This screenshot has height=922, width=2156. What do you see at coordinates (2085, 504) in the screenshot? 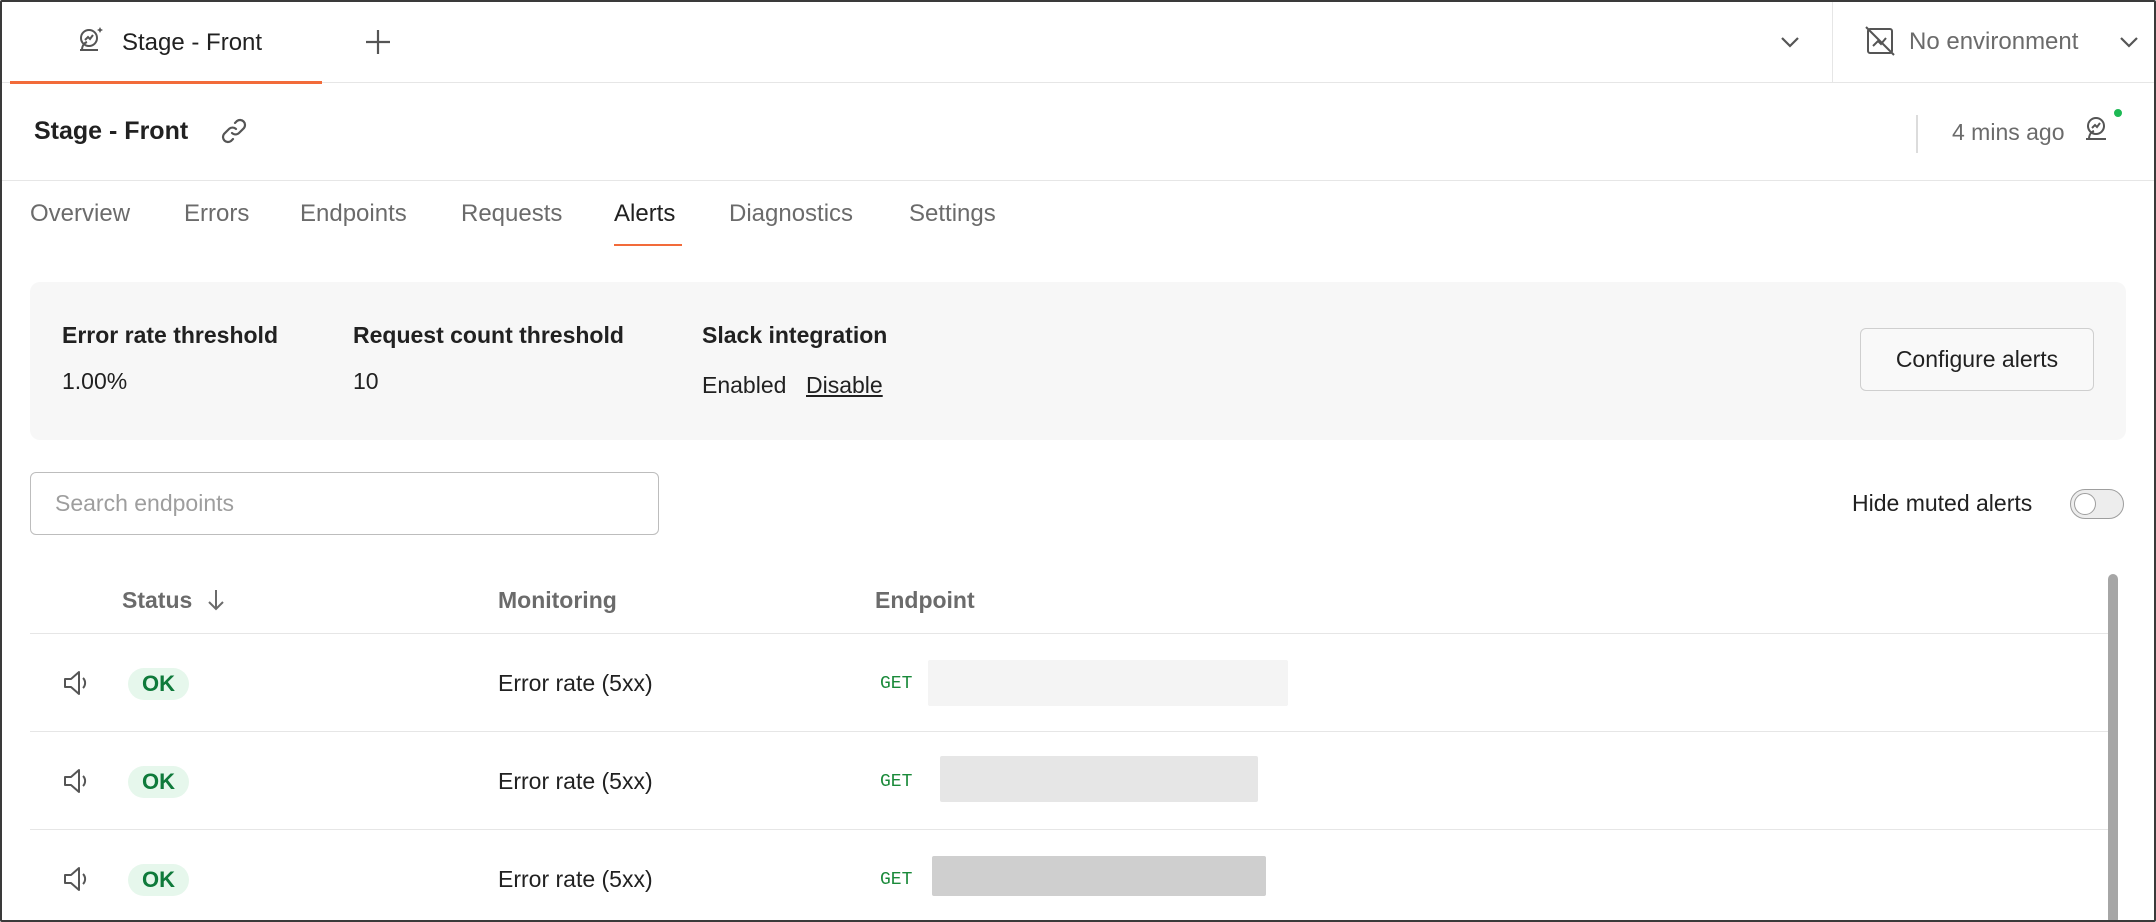
I see `toggle-knob` at bounding box center [2085, 504].